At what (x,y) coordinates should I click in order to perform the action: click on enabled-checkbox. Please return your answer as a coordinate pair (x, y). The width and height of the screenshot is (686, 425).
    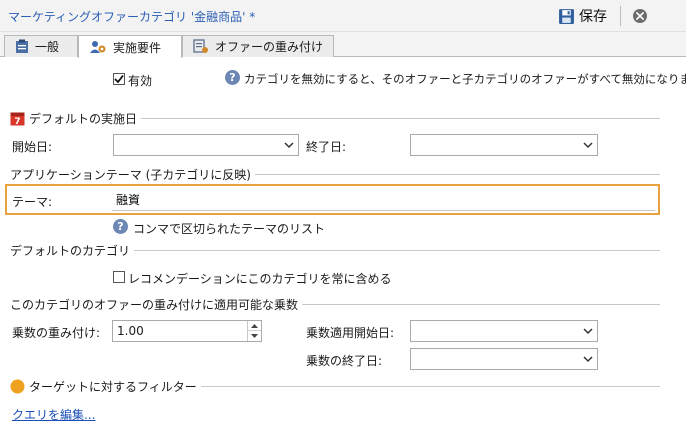
    Looking at the image, I should click on (119, 79).